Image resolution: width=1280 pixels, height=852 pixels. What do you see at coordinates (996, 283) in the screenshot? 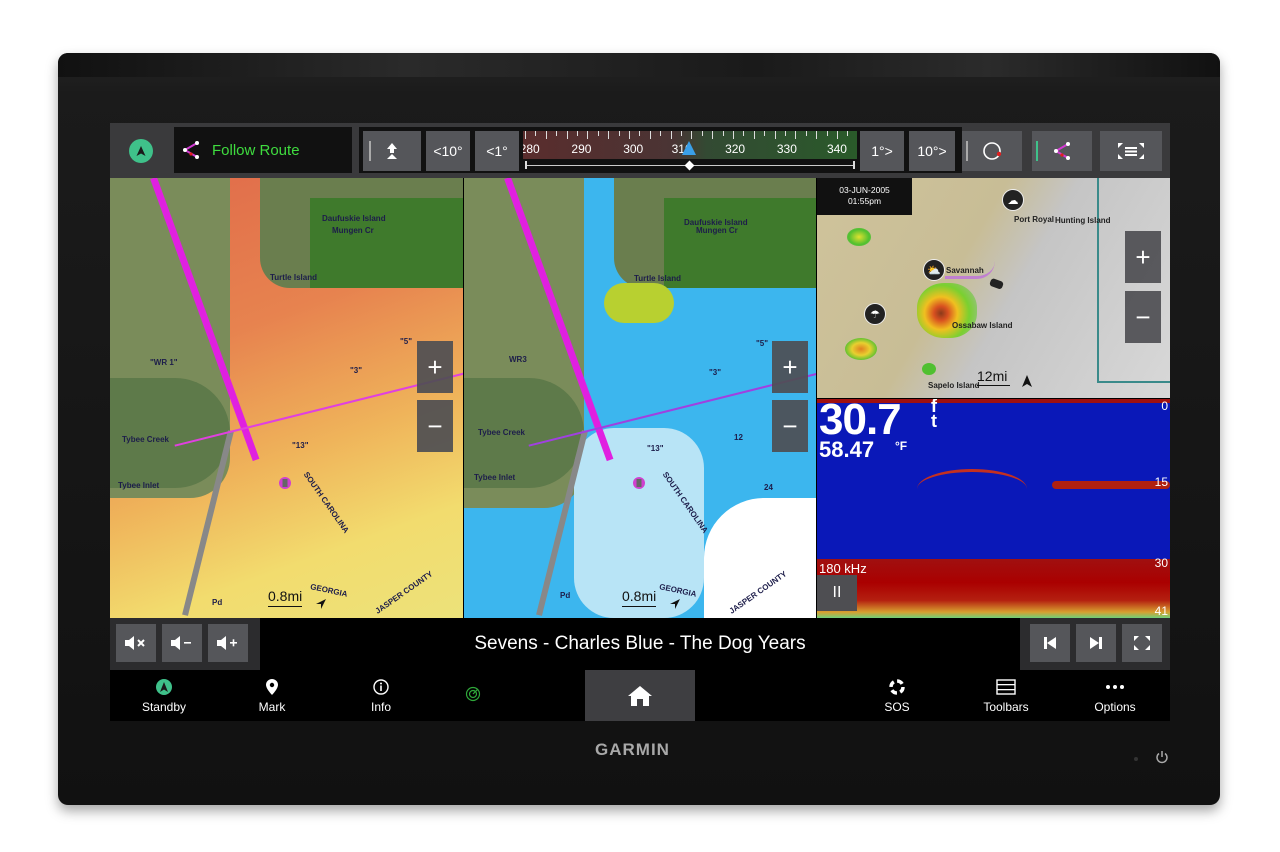
I see `vessel-icon` at bounding box center [996, 283].